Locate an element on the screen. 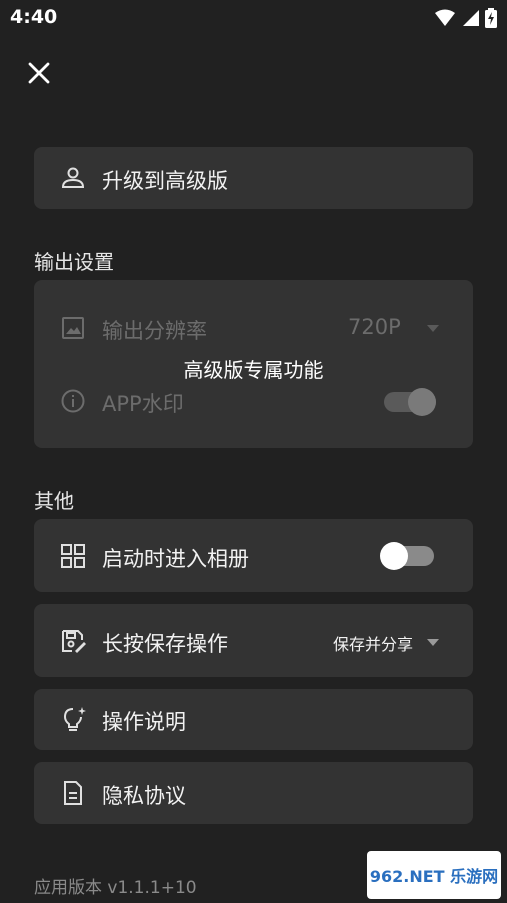  premium-only-label: 高级版专属功能 is located at coordinates (253, 370).